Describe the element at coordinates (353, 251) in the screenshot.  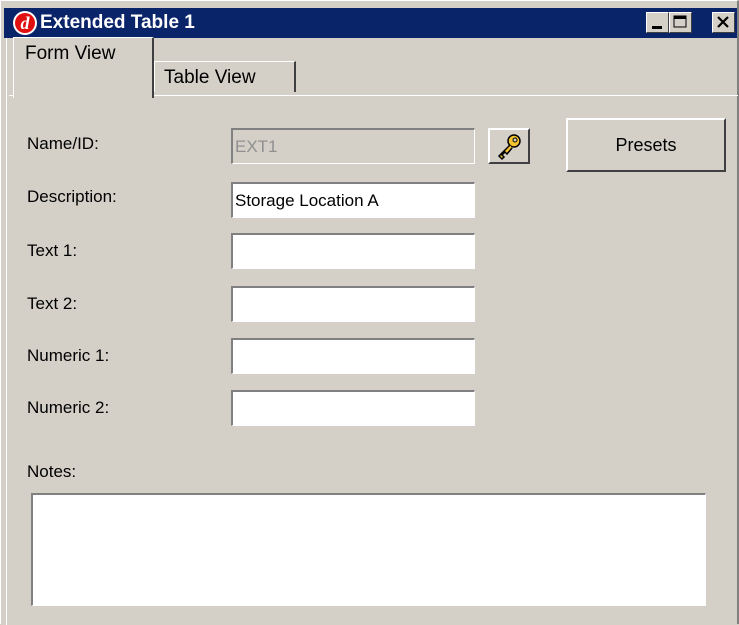
I see `text1-field` at that location.